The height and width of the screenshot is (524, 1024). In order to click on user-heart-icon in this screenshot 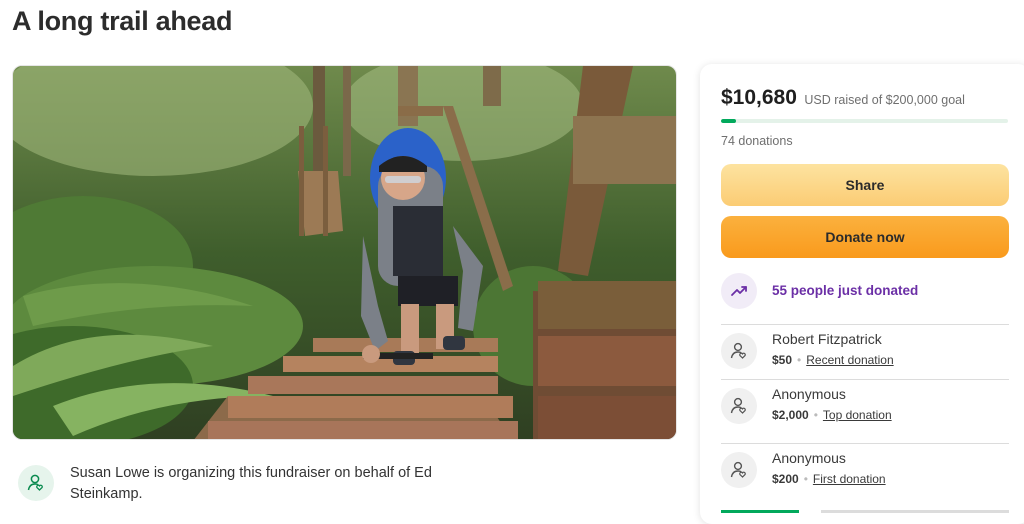, I will do `click(36, 483)`.